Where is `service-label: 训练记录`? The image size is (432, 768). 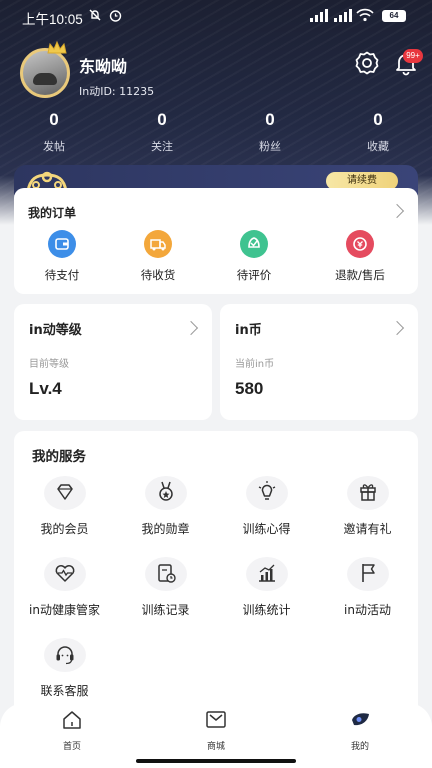 service-label: 训练记录 is located at coordinates (165, 610).